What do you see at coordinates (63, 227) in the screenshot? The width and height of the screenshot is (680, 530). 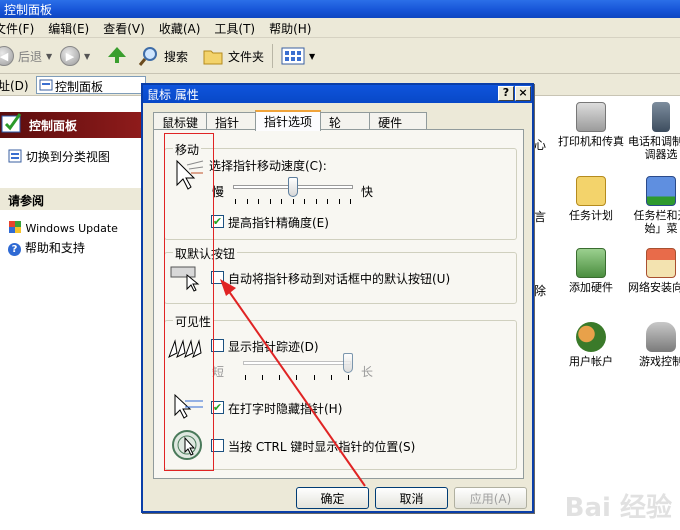 I see `windows-update-link: Windows Update` at bounding box center [63, 227].